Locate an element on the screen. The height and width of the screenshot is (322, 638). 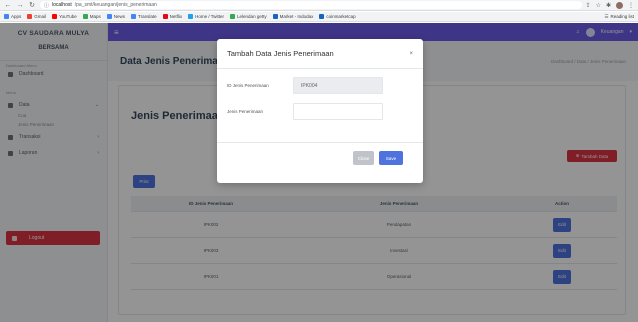
getty-icon is located at coordinates (233, 16).